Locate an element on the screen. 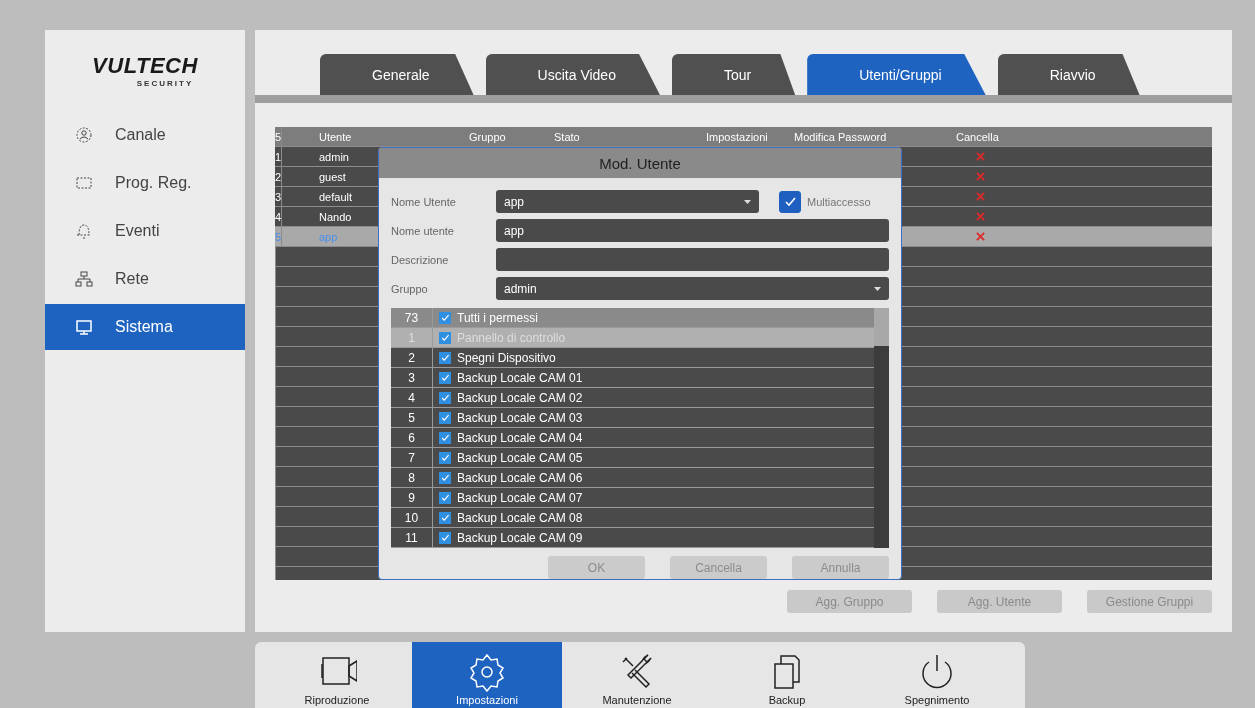  permission-label: Backup Locale CAM 07 is located at coordinates (520, 497).